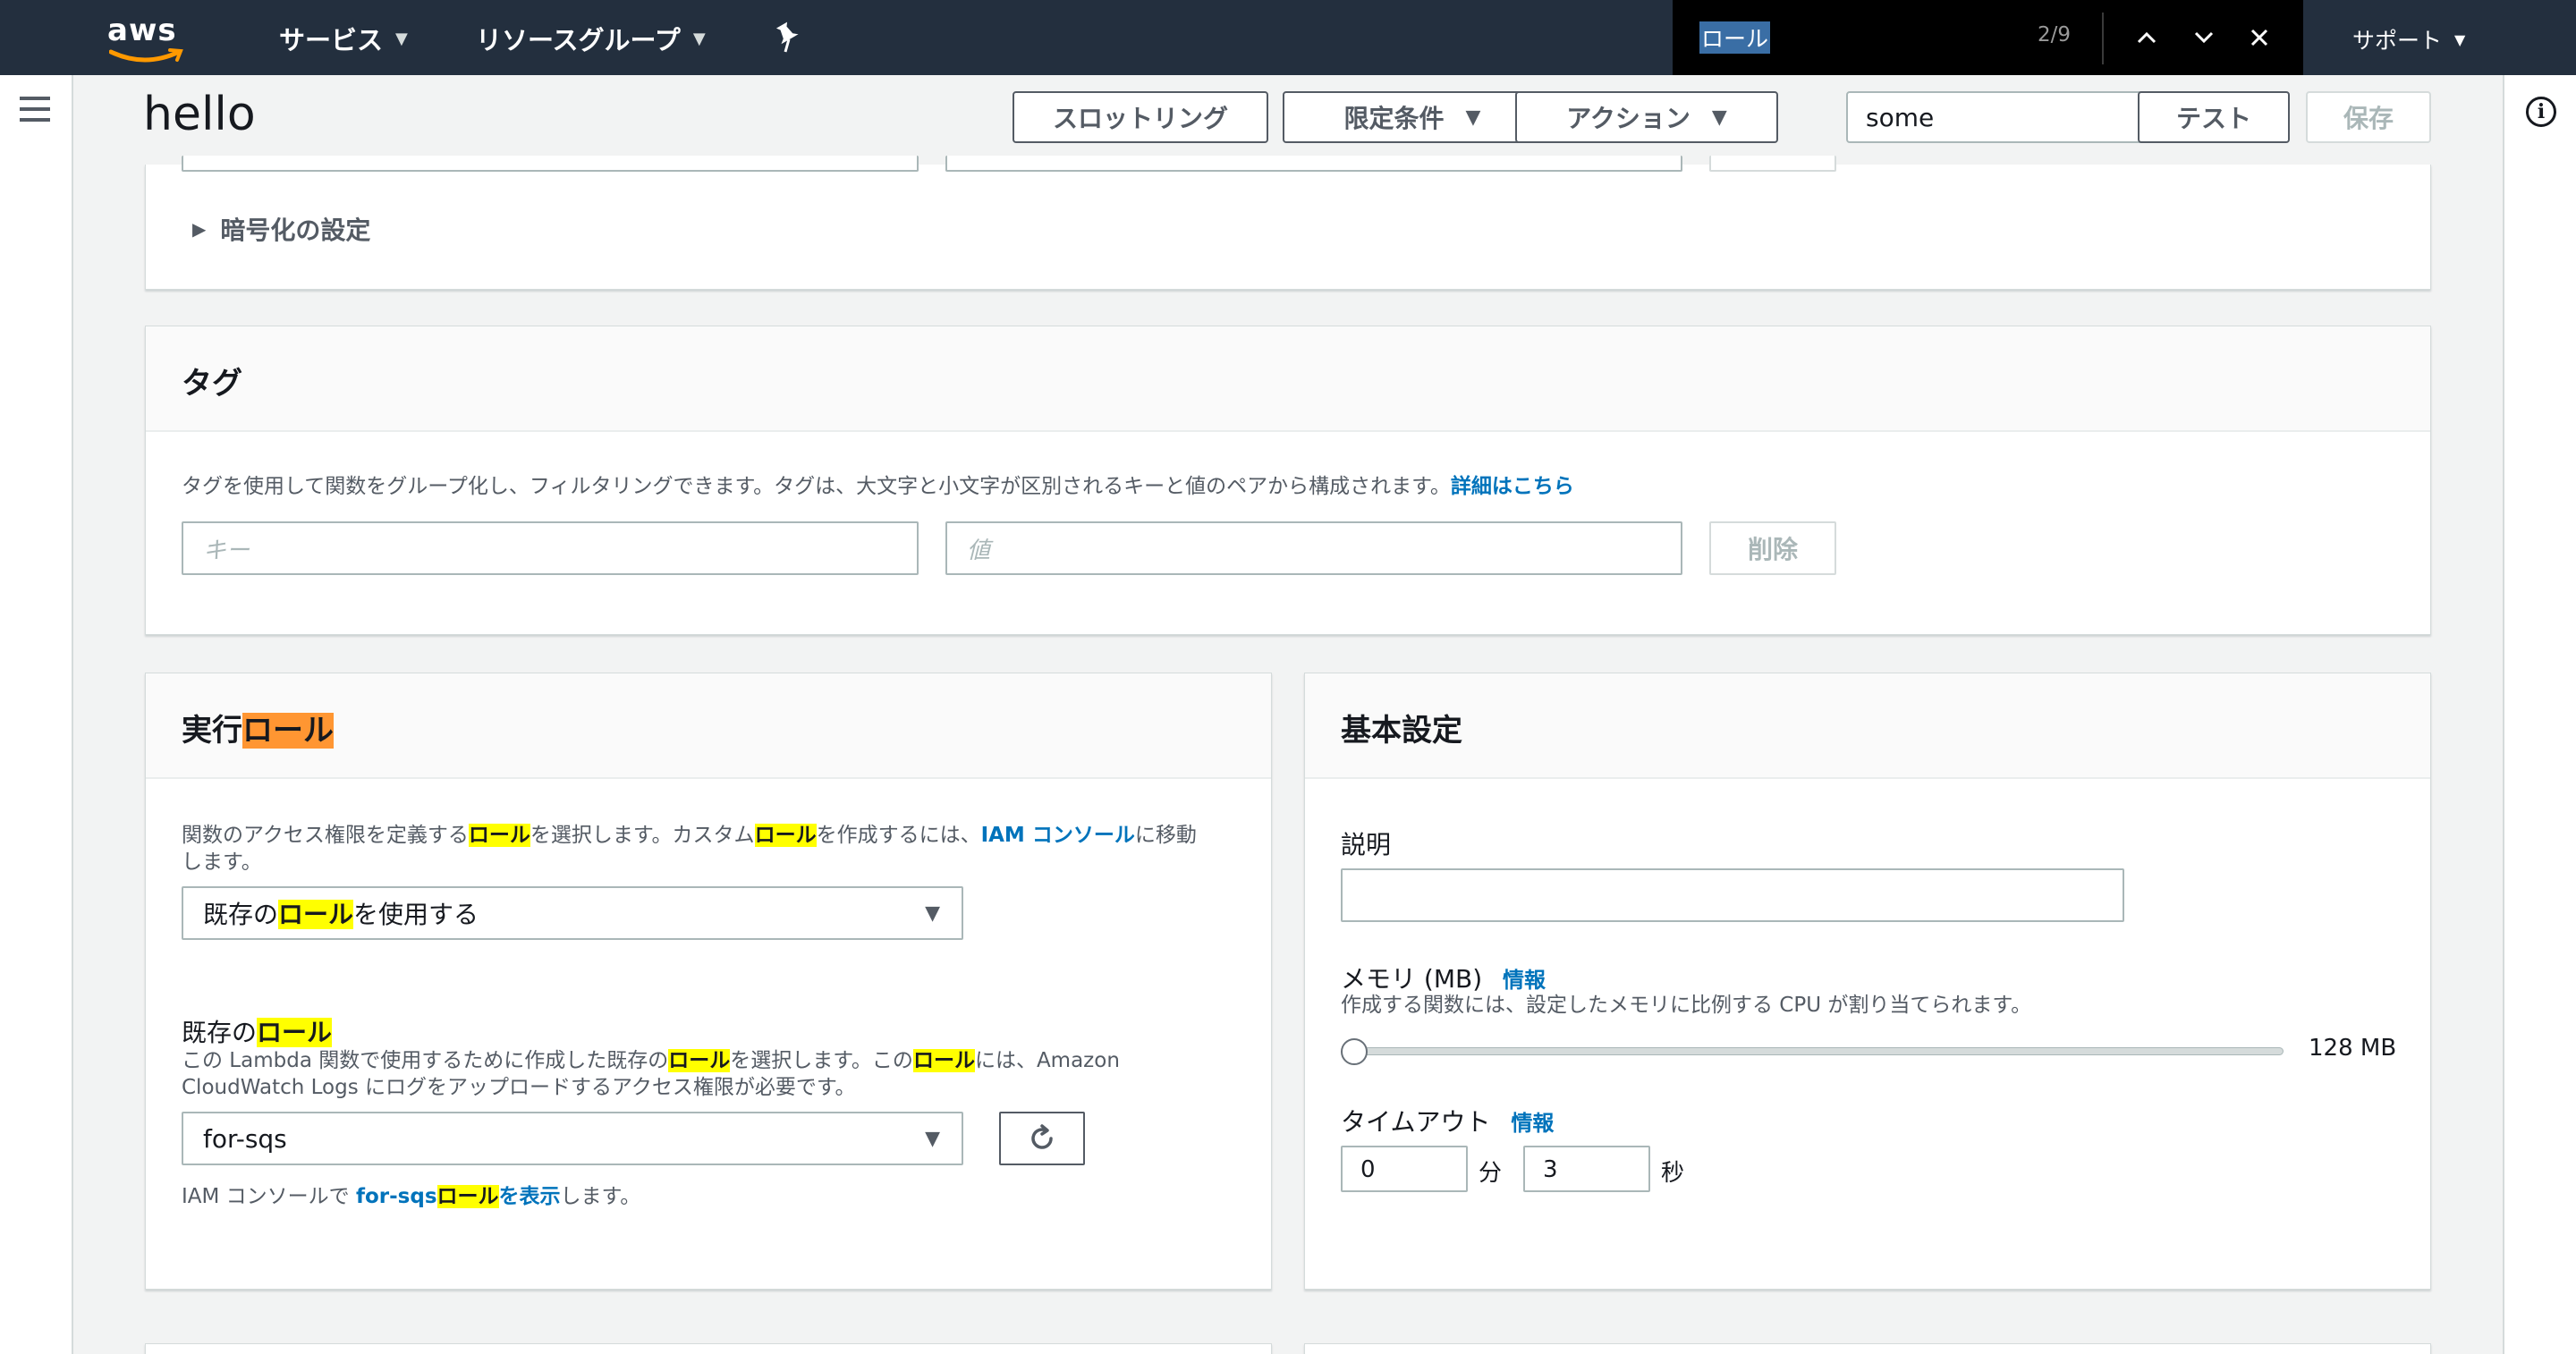 Image resolution: width=2576 pixels, height=1354 pixels. I want to click on test-label: テスト, so click(2213, 119).